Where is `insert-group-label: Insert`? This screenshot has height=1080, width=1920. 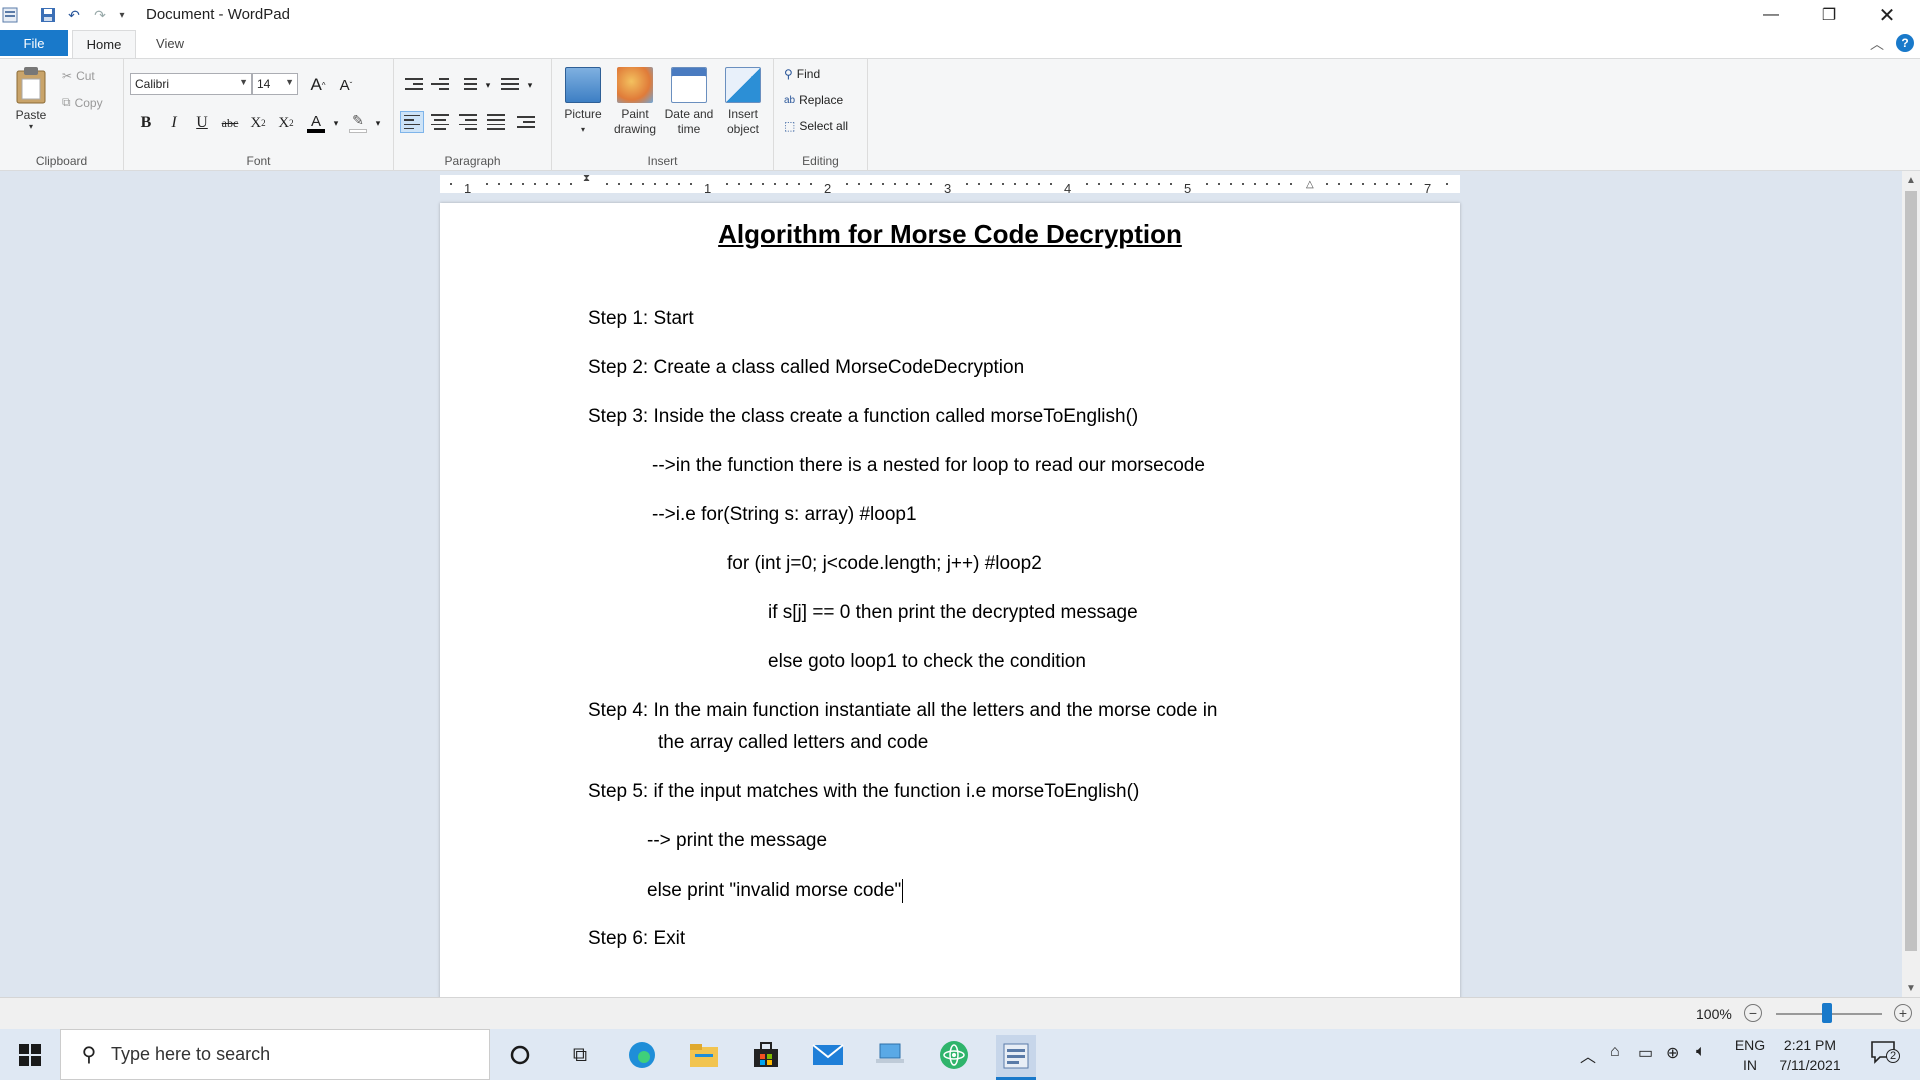
insert-group-label: Insert is located at coordinates (662, 161).